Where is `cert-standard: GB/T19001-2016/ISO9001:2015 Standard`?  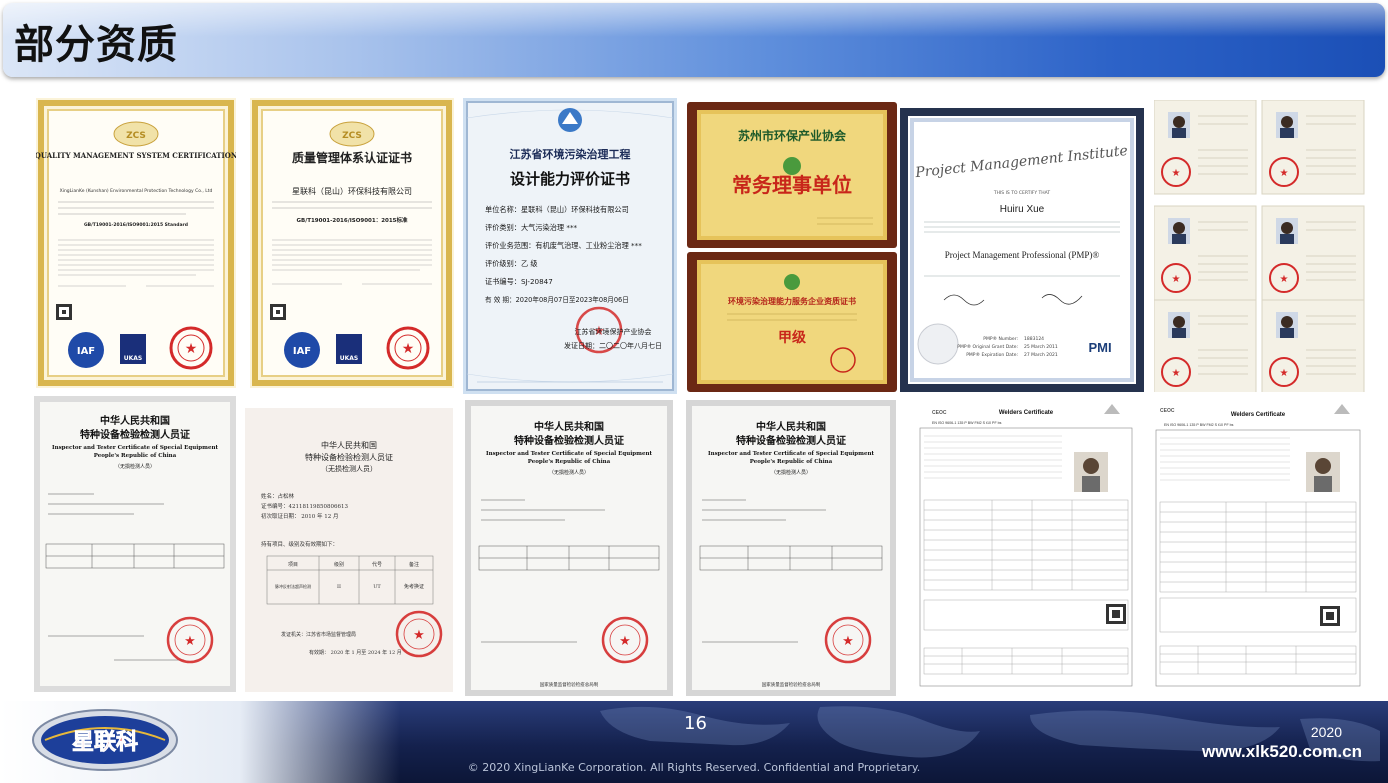 cert-standard: GB/T19001-2016/ISO9001:2015 Standard is located at coordinates (136, 225).